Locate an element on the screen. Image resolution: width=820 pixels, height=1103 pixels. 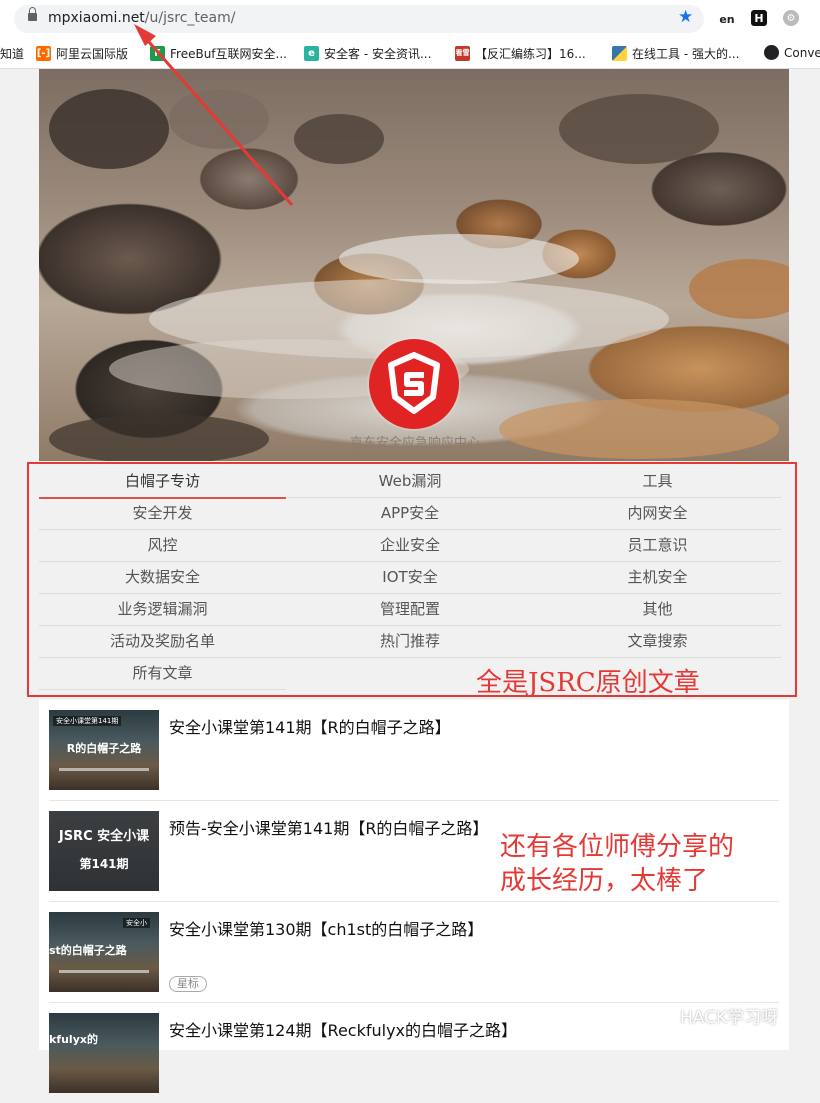
thumbnail-title: R的白帽子之路 is located at coordinates (104, 748).